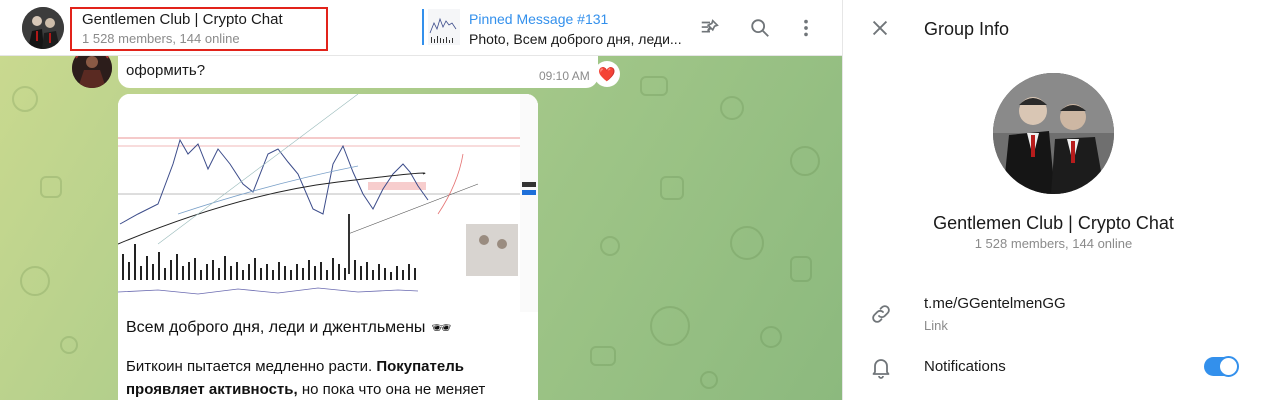  What do you see at coordinates (538, 19) in the screenshot?
I see `pinned-message-title: Pinned Message #131` at bounding box center [538, 19].